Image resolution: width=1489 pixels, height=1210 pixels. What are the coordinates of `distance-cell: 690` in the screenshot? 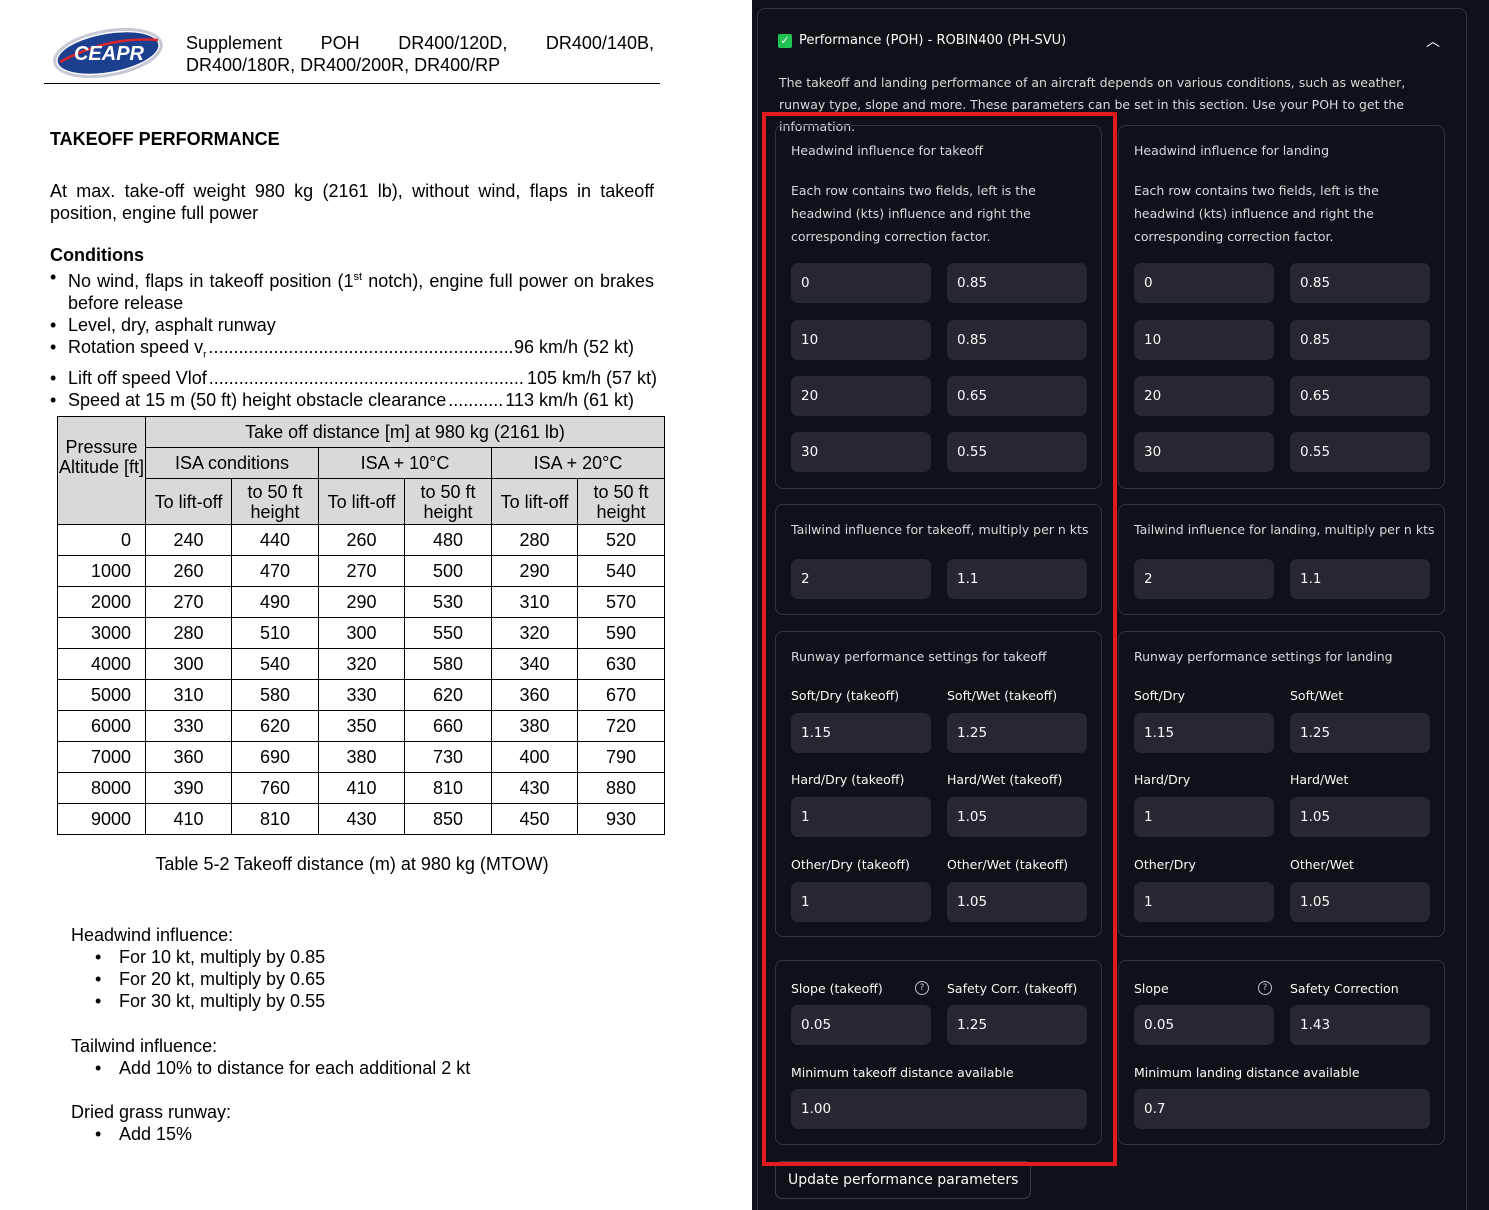 It's located at (275, 757).